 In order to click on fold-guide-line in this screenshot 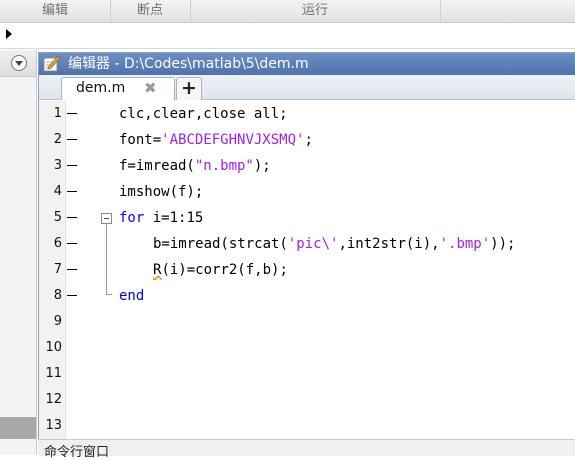, I will do `click(106, 259)`.